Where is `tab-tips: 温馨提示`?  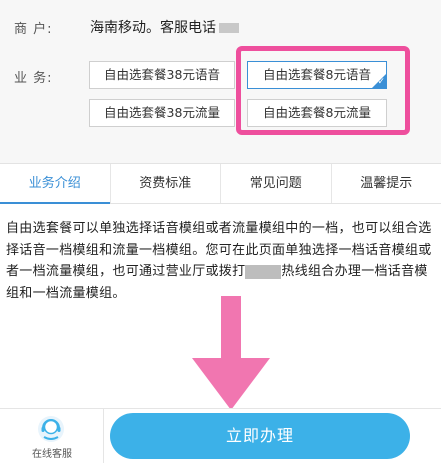 tab-tips: 温馨提示 is located at coordinates (386, 183).